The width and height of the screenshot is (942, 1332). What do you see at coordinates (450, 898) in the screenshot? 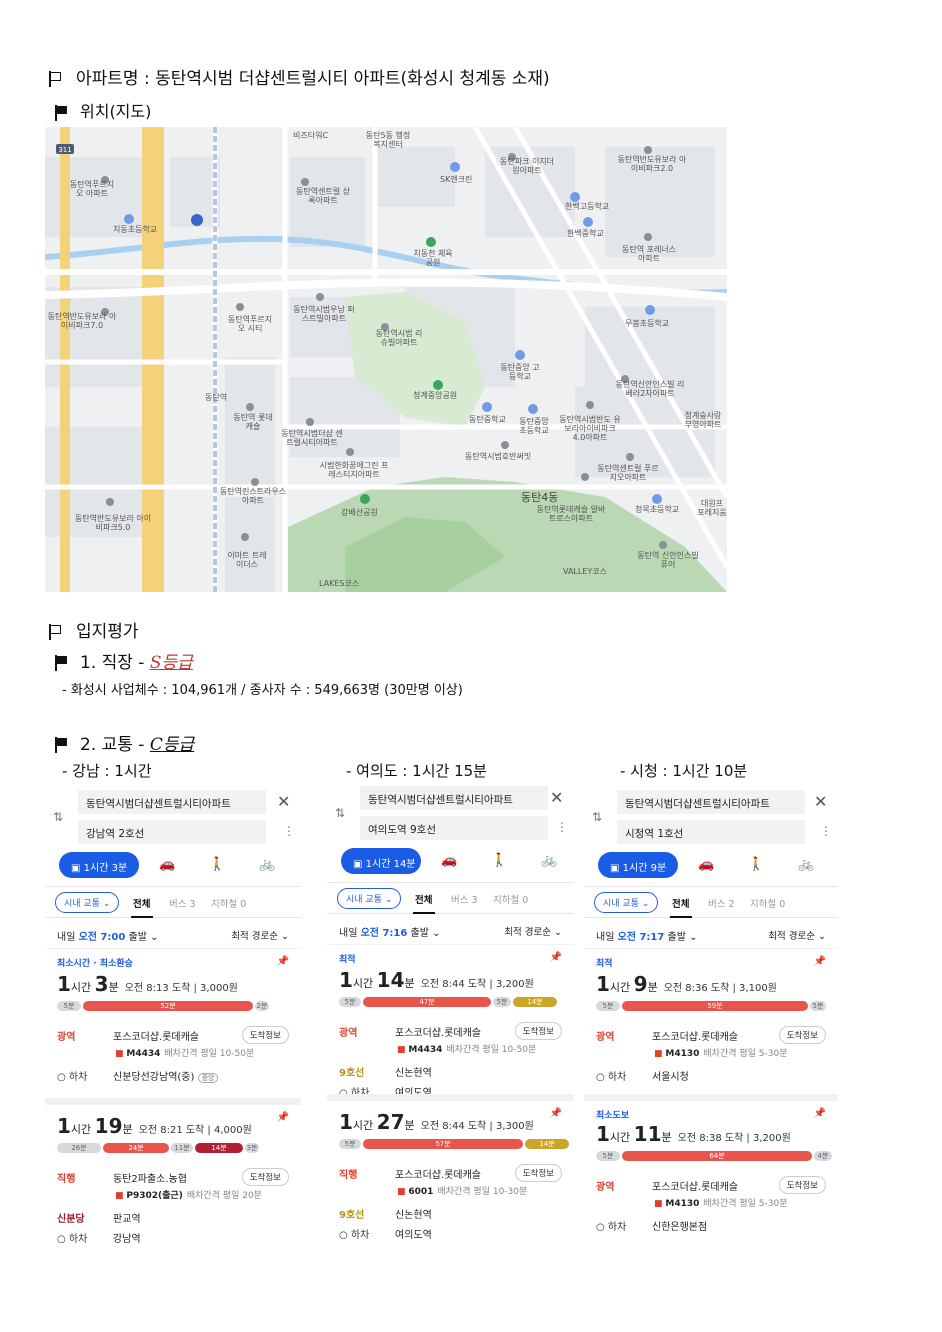
I see `route-filter-tabs: 시내 교통 ⌄ 전체 버스 3 지하철 0` at bounding box center [450, 898].